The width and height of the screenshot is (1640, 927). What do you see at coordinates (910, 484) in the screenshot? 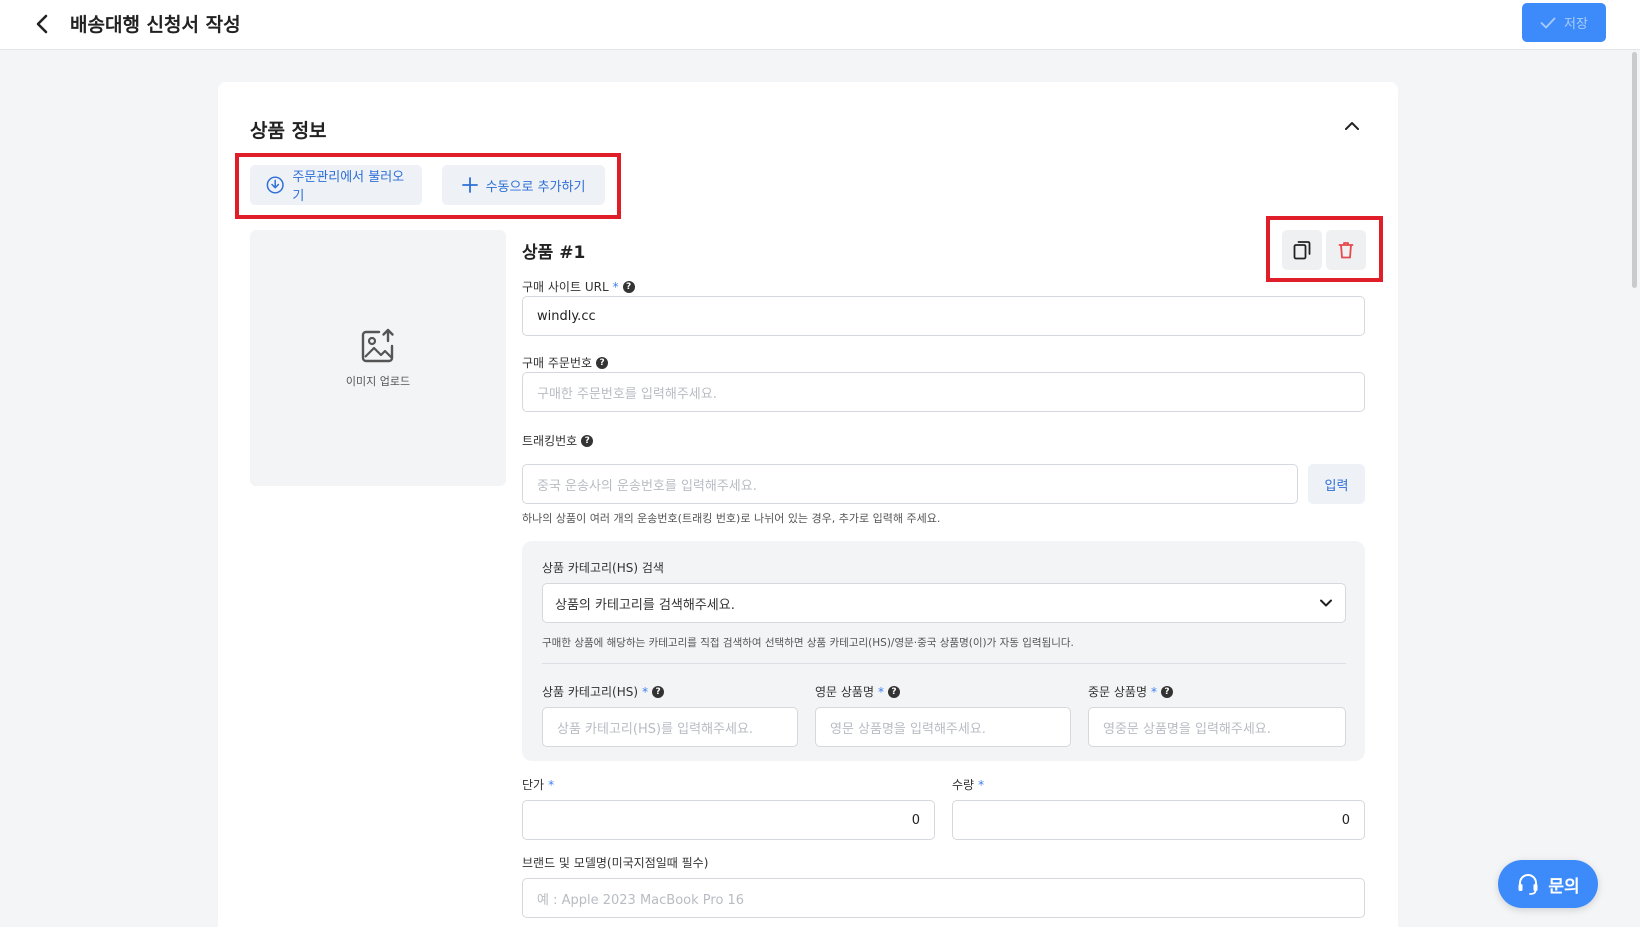
I see `tracking-number-input: 중국 운송사의 운송번호를 입력해주세요.` at bounding box center [910, 484].